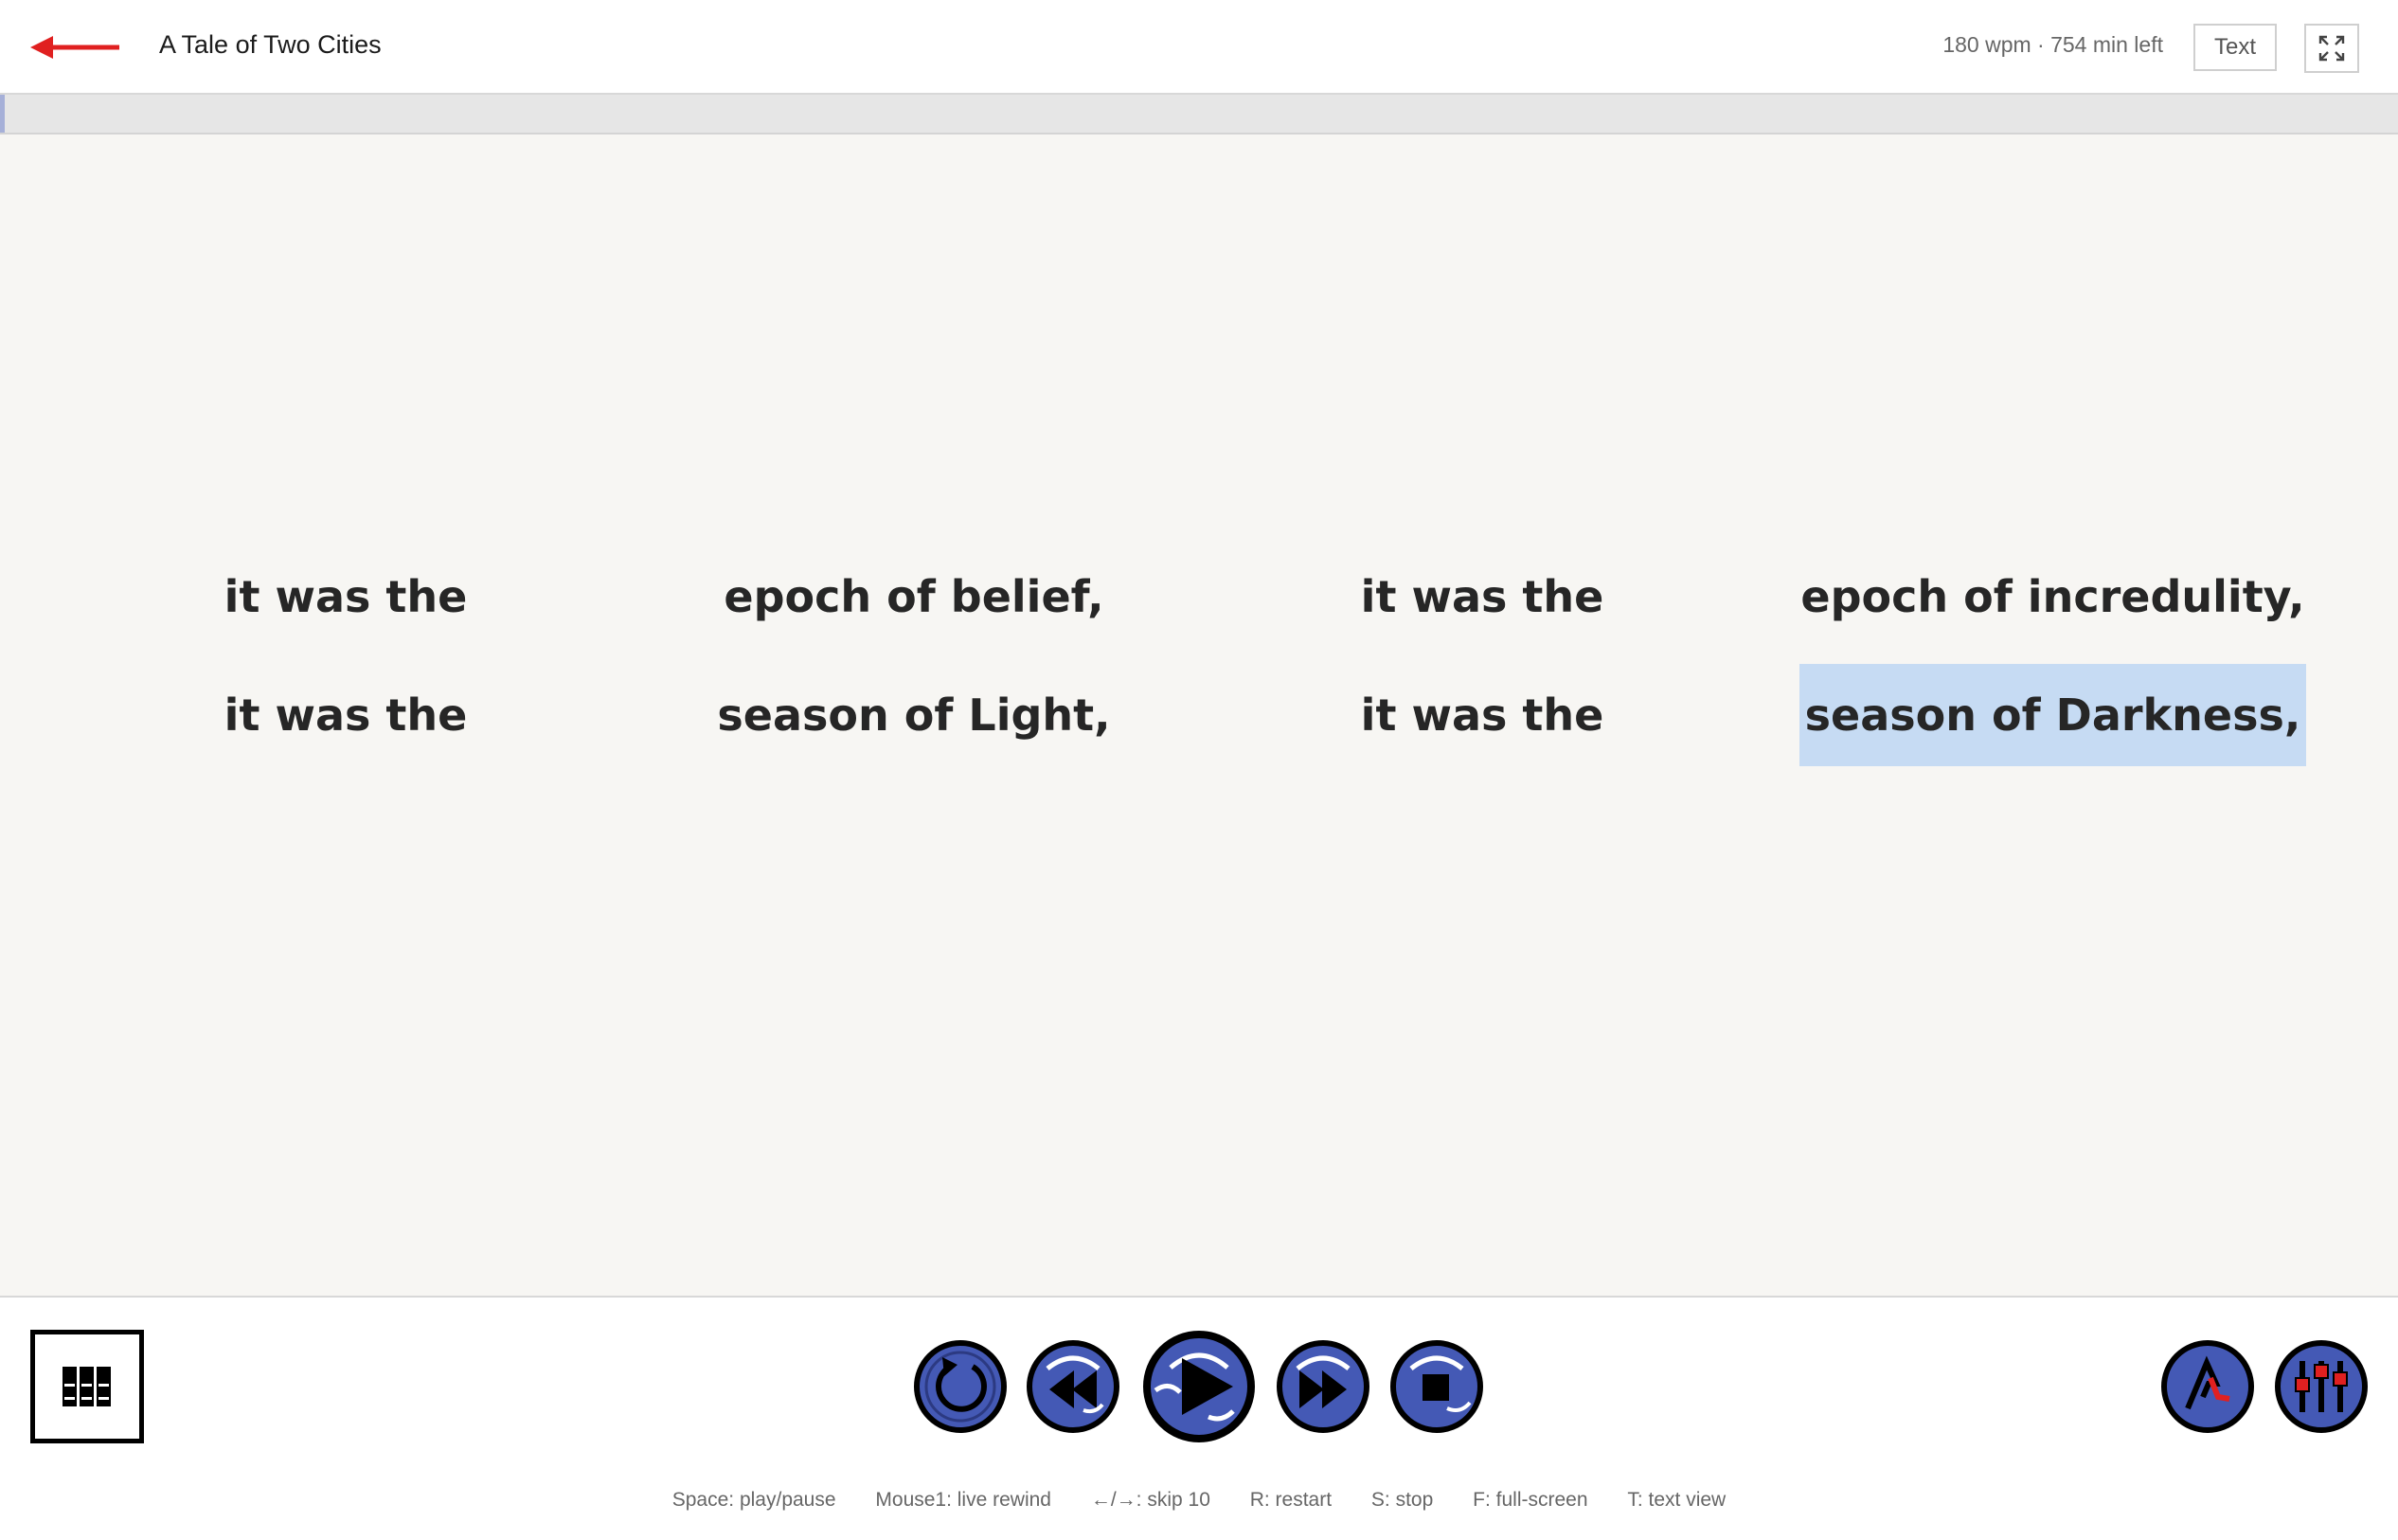  I want to click on shortcut-hint: F: full-screen, so click(1530, 1500).